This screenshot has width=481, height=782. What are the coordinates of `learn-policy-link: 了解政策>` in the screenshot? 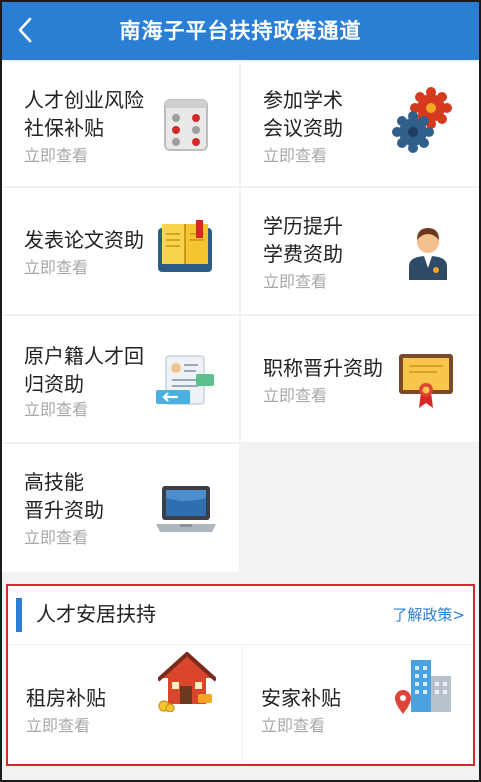 It's located at (428, 614).